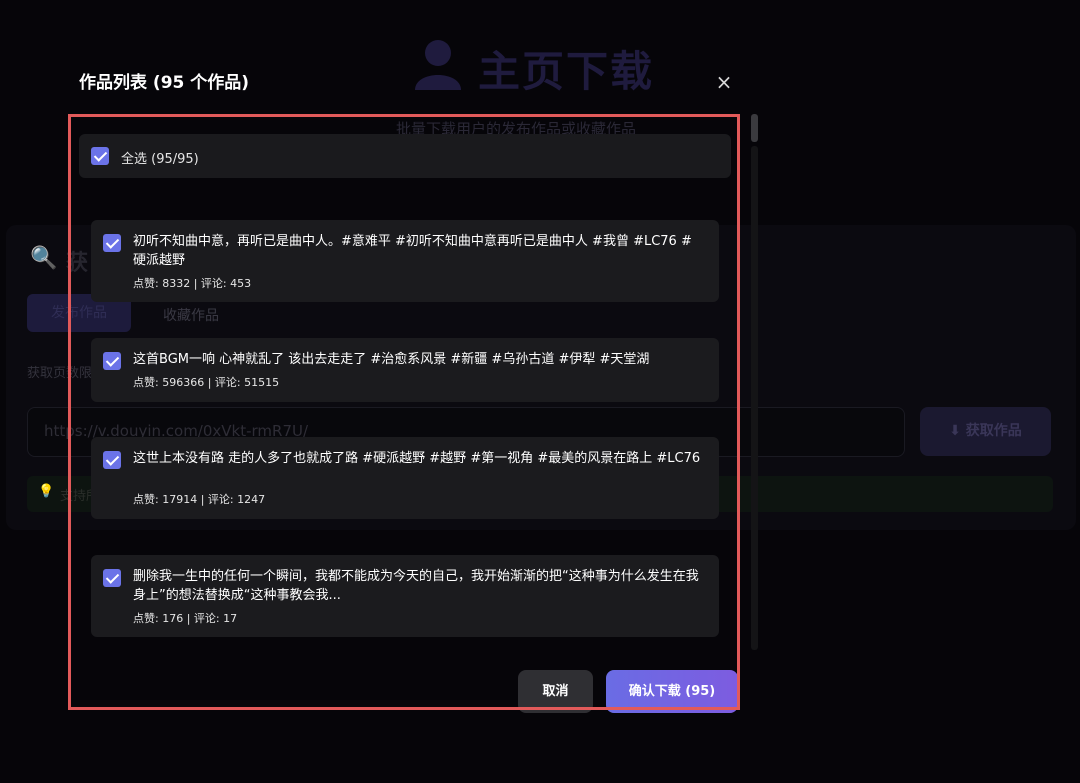 This screenshot has width=1080, height=783. I want to click on close-icon: ×, so click(724, 82).